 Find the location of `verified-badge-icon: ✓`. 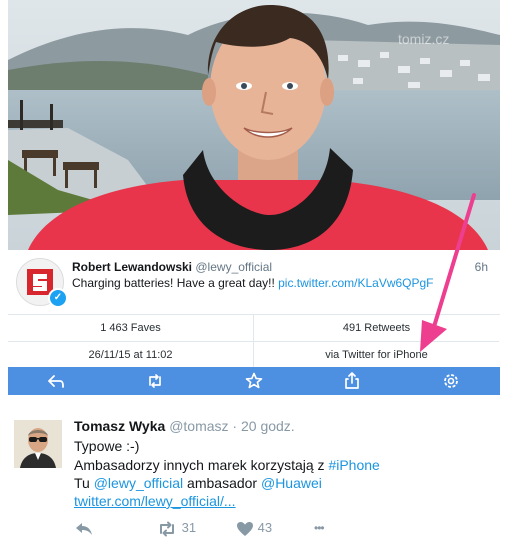

verified-badge-icon: ✓ is located at coordinates (58, 298).